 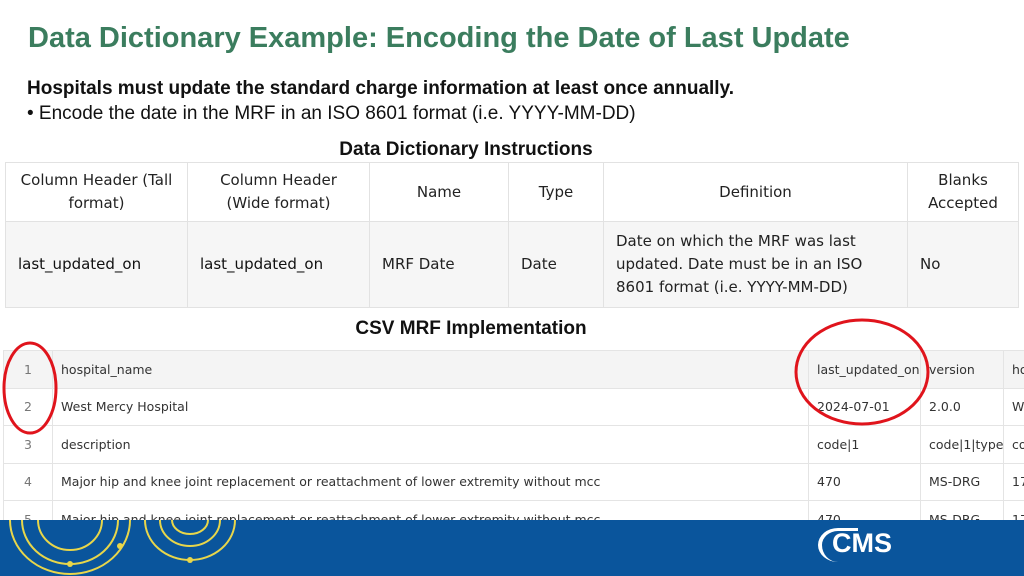 I want to click on row-number-highlight-circle, so click(x=30, y=388).